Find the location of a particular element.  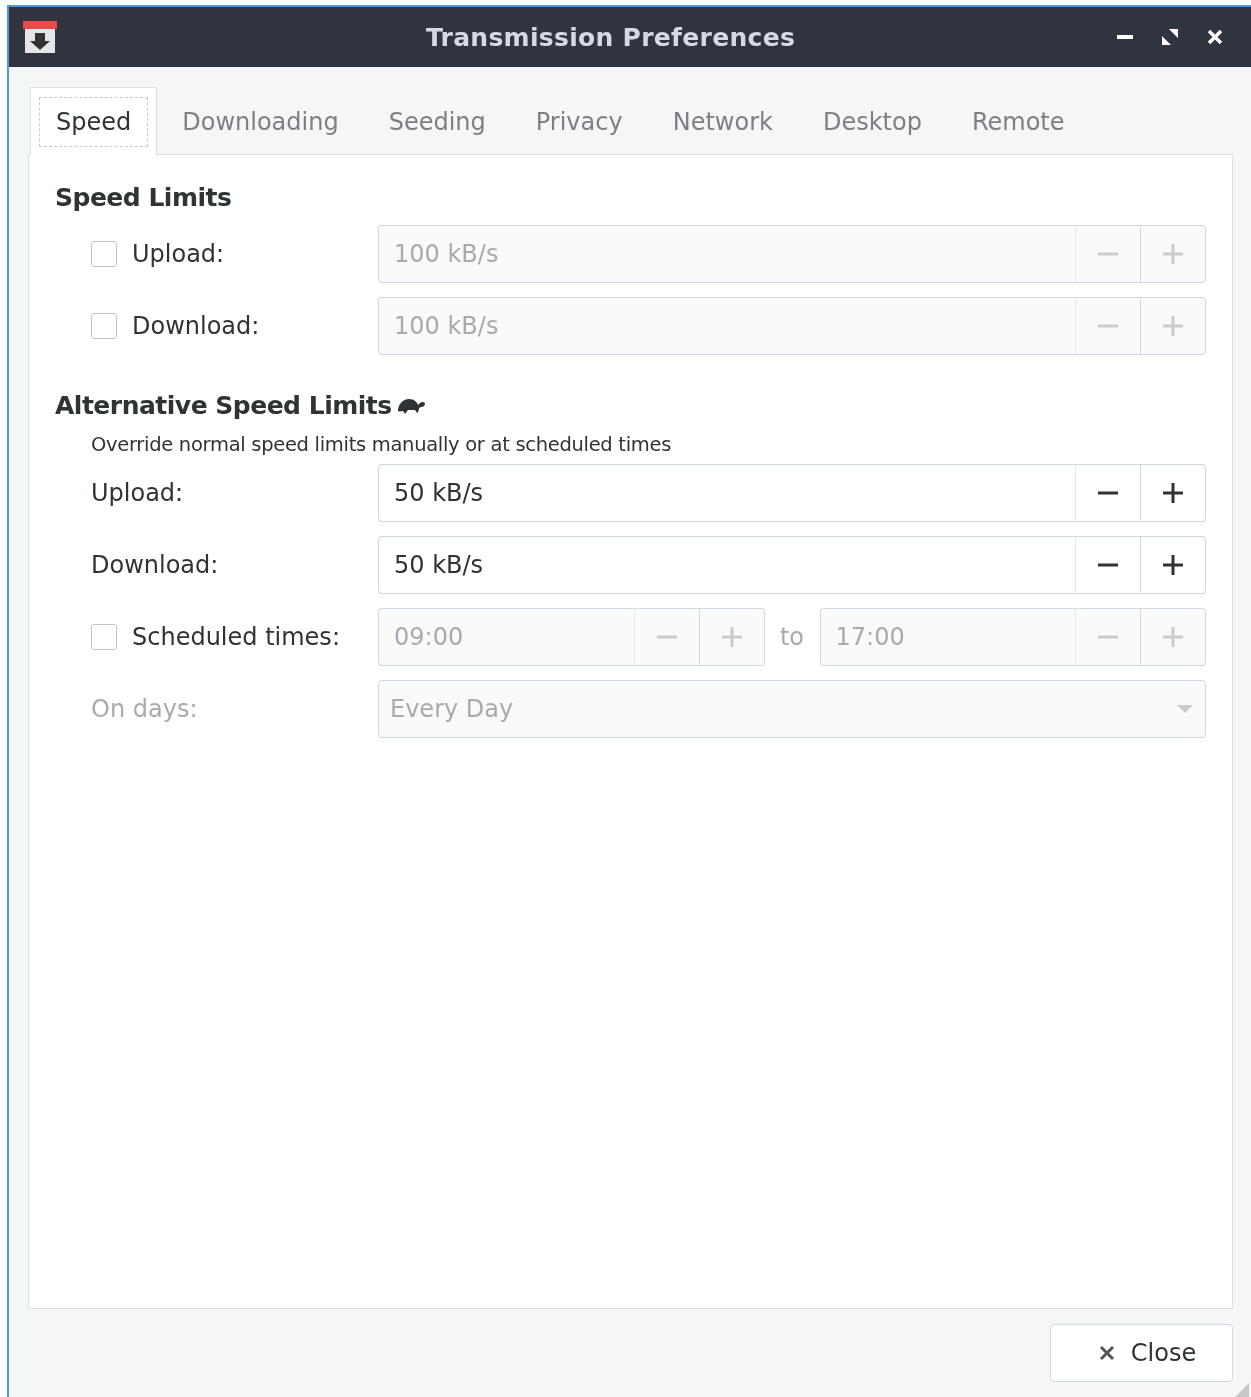

field-label: Download: is located at coordinates (155, 565).